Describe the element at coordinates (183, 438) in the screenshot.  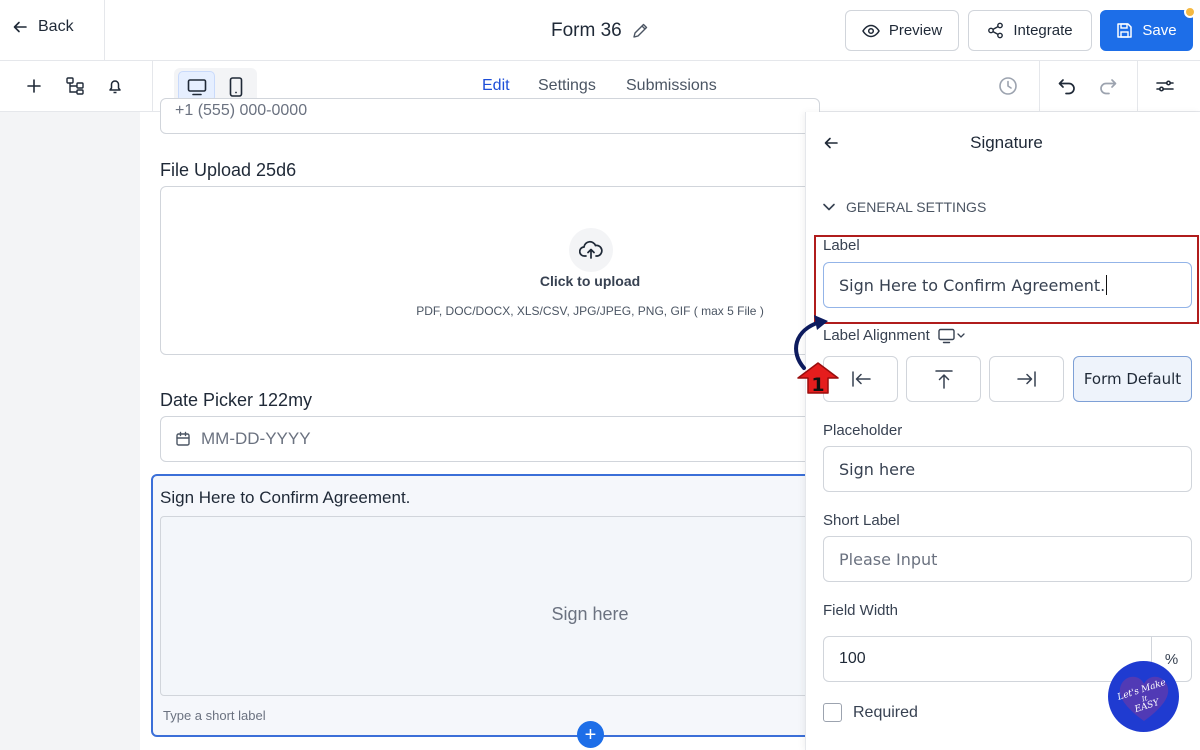
I see `calendar-icon` at that location.